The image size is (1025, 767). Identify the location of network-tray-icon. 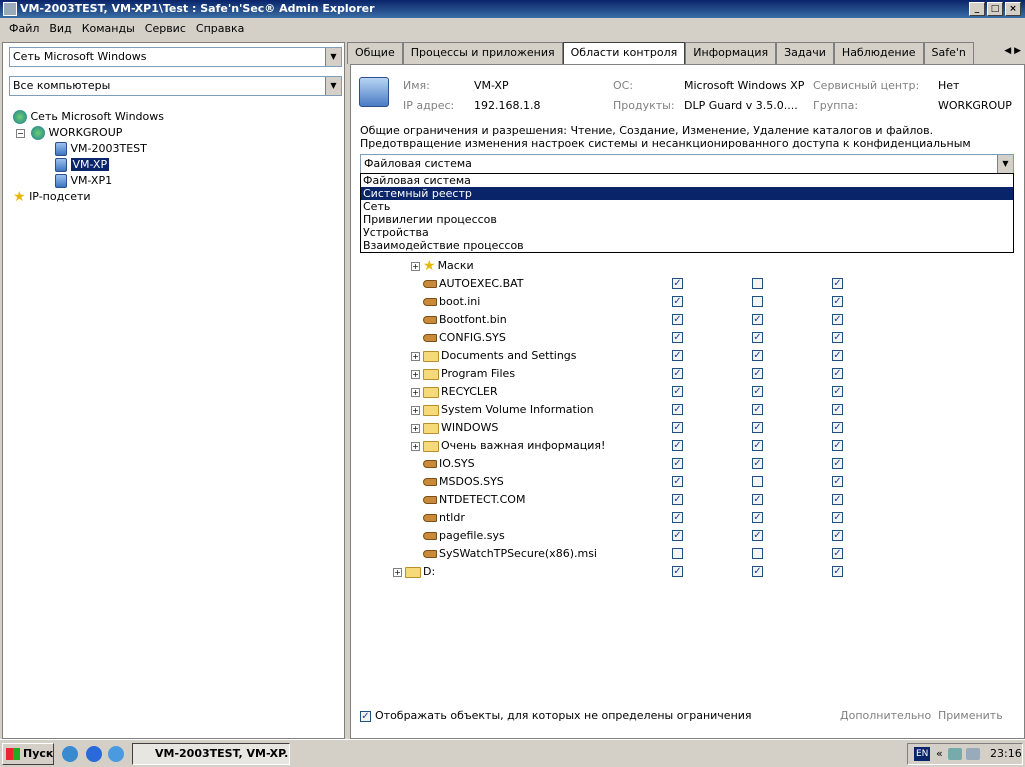
(973, 754).